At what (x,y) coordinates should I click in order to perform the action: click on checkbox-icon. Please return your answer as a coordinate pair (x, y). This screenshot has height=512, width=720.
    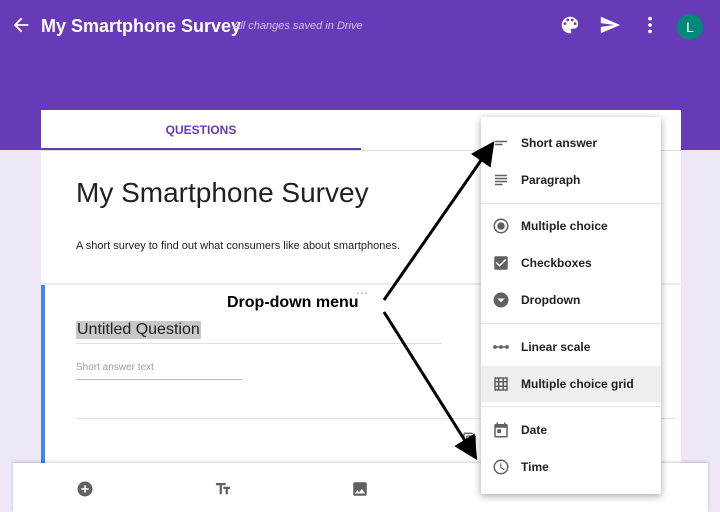
    Looking at the image, I should click on (501, 263).